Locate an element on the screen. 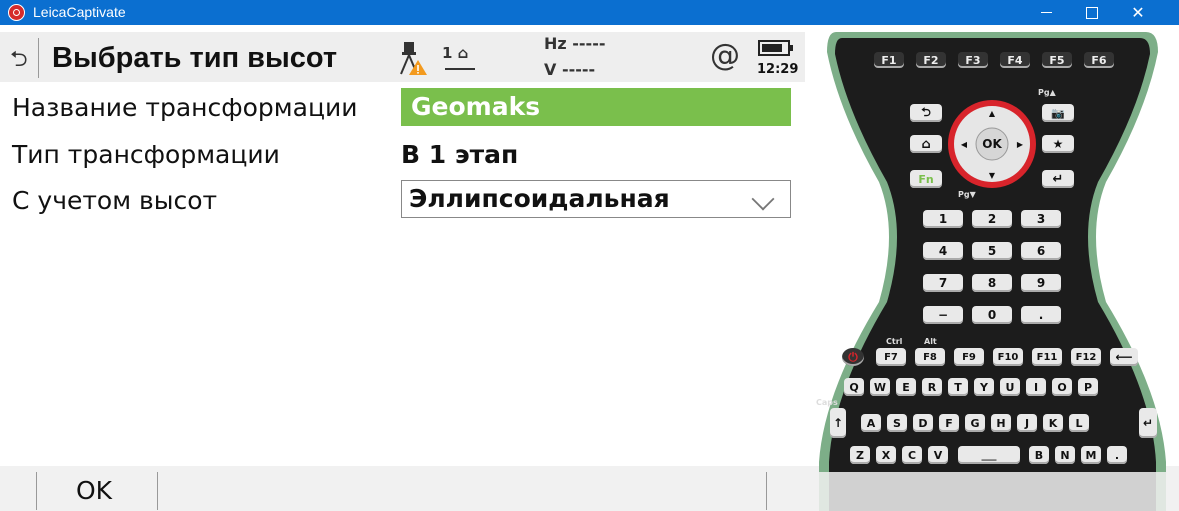  maximize-button is located at coordinates (1092, 12).